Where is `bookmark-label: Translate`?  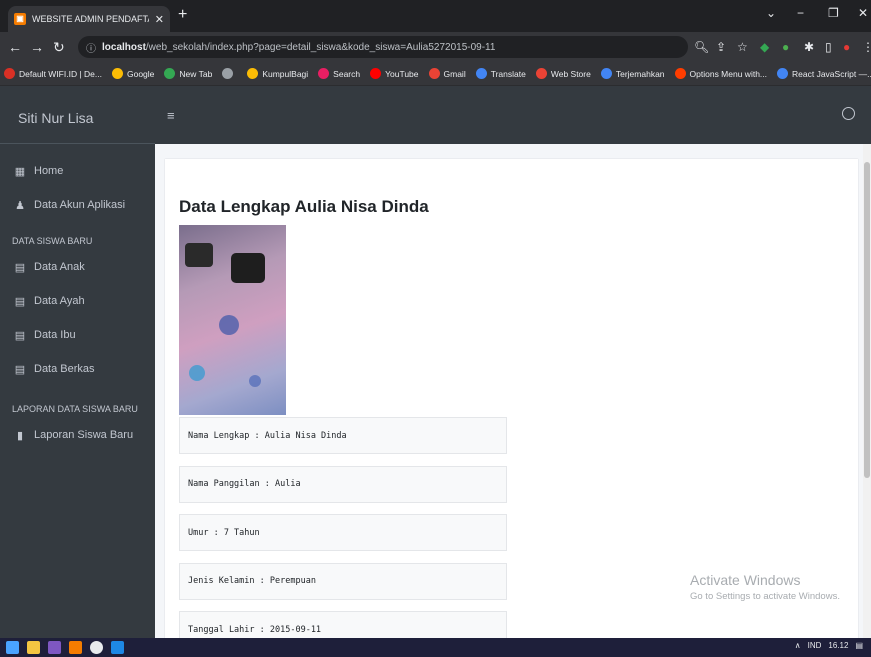
bookmark-label: Translate is located at coordinates (508, 73).